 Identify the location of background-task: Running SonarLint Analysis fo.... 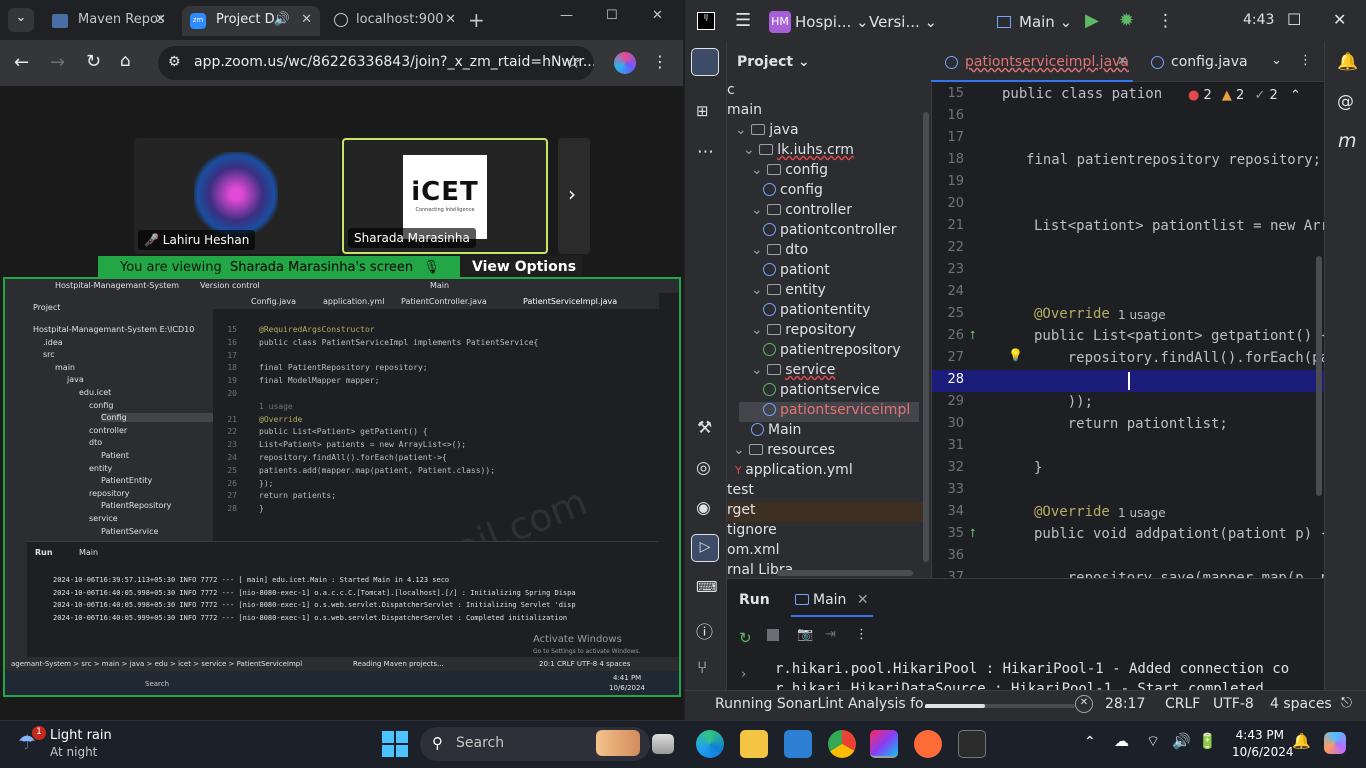
(826, 704).